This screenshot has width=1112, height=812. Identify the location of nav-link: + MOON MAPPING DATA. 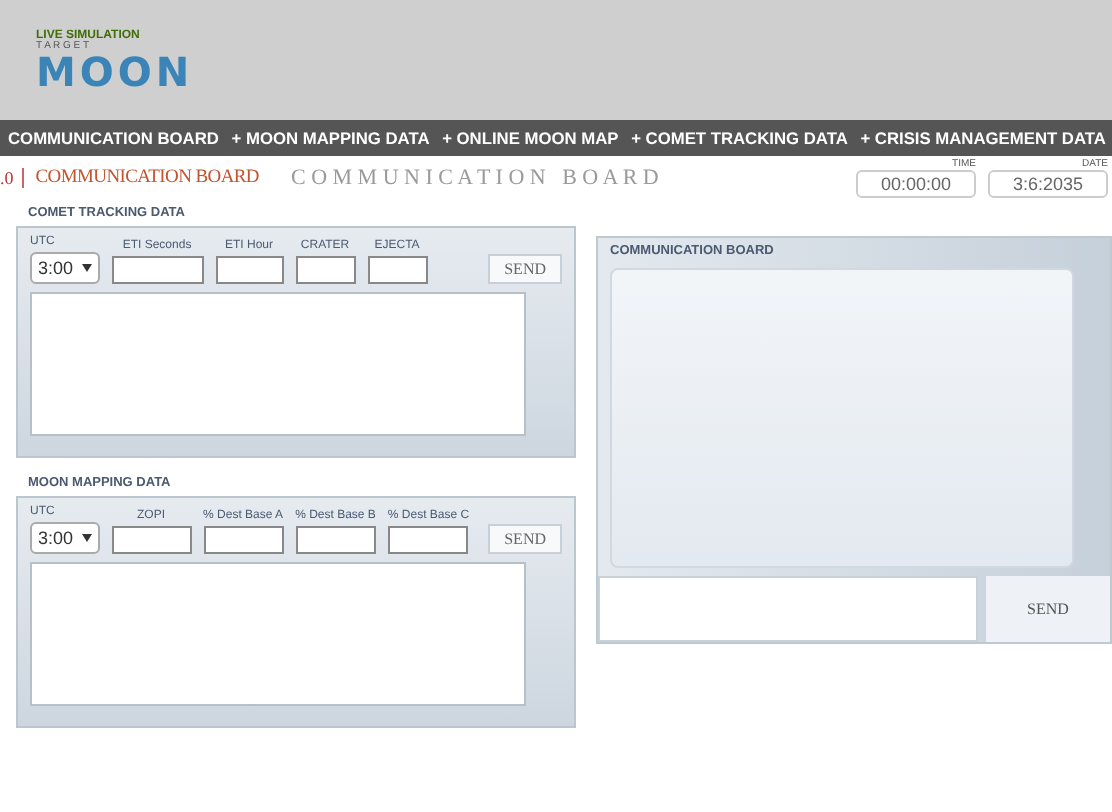
(330, 138).